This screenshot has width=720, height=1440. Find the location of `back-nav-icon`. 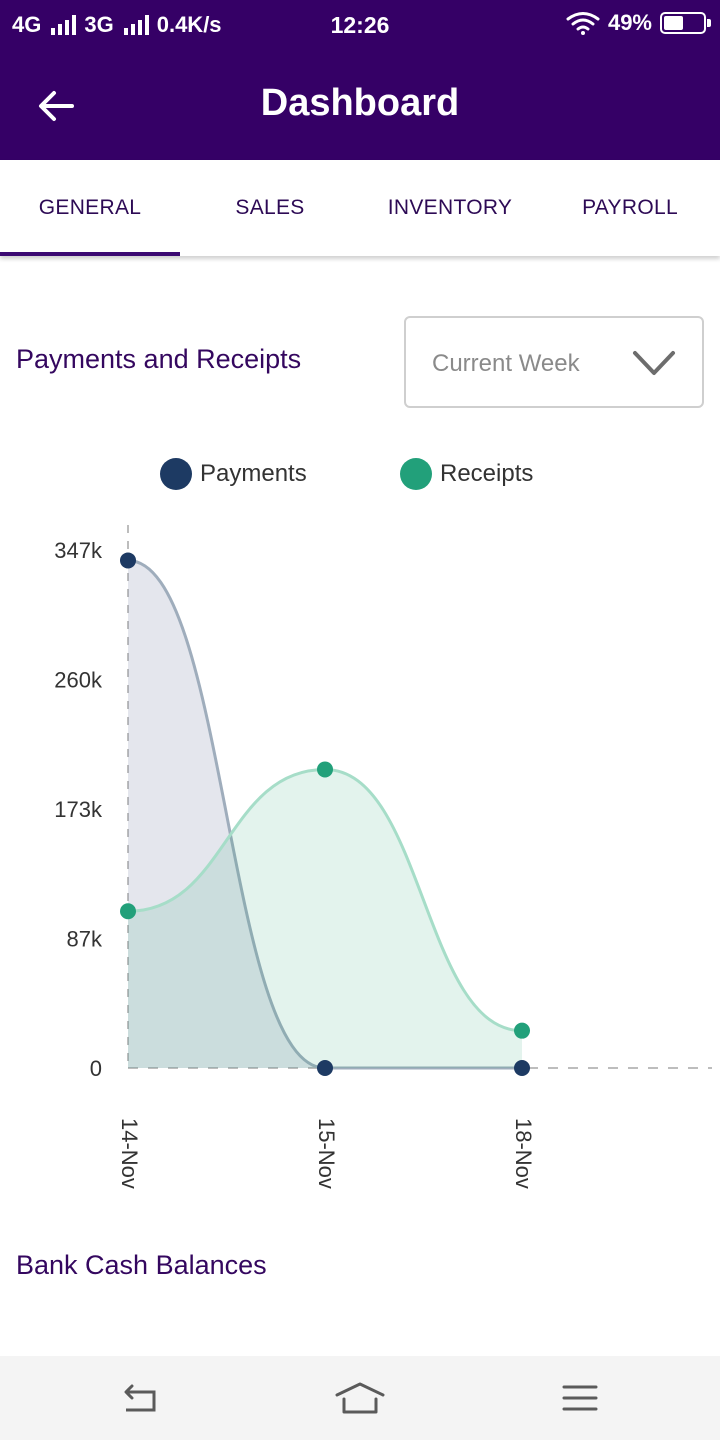

back-nav-icon is located at coordinates (140, 1398).